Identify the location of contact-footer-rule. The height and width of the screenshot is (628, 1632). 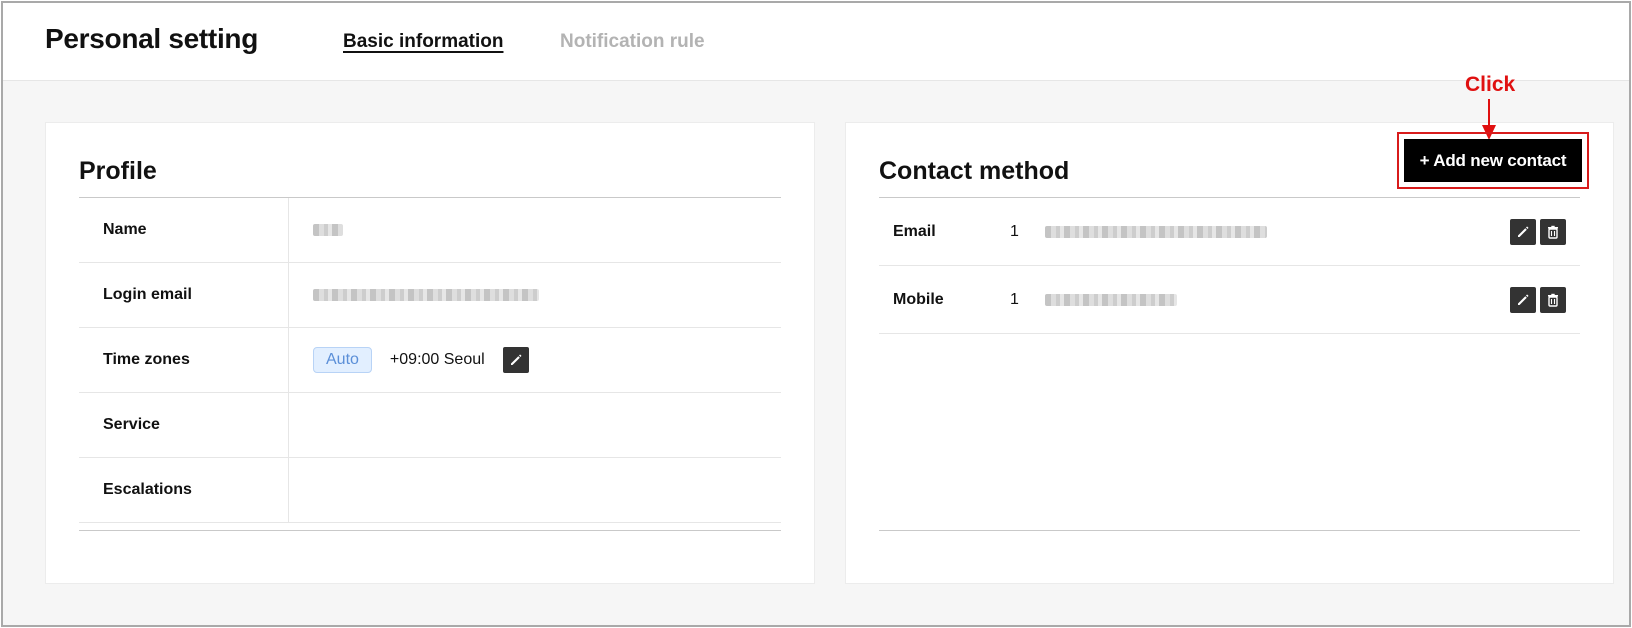
(1229, 530).